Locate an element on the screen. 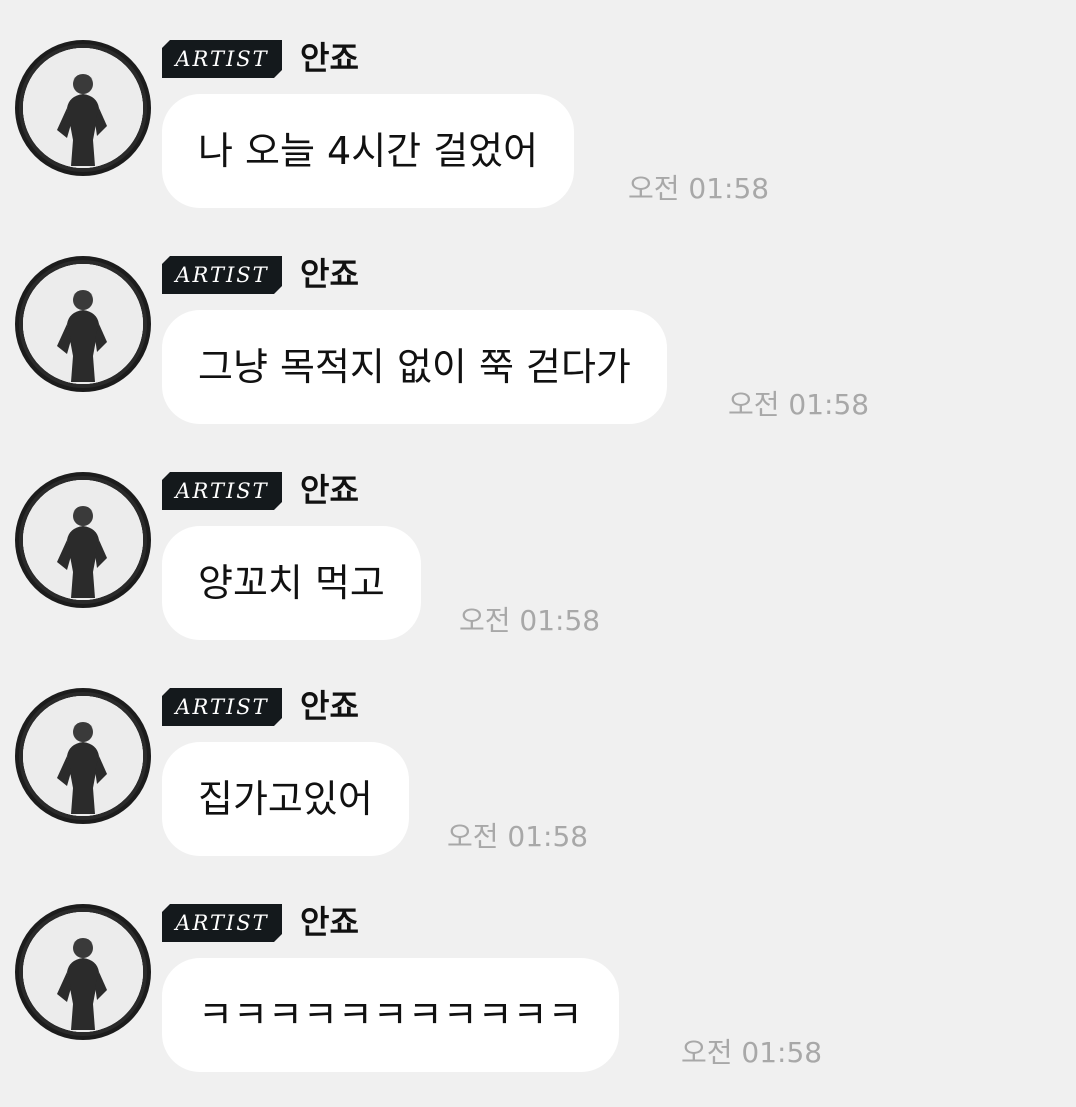 The height and width of the screenshot is (1107, 1076). message-bubble: 양꼬치 먹고 is located at coordinates (291, 583).